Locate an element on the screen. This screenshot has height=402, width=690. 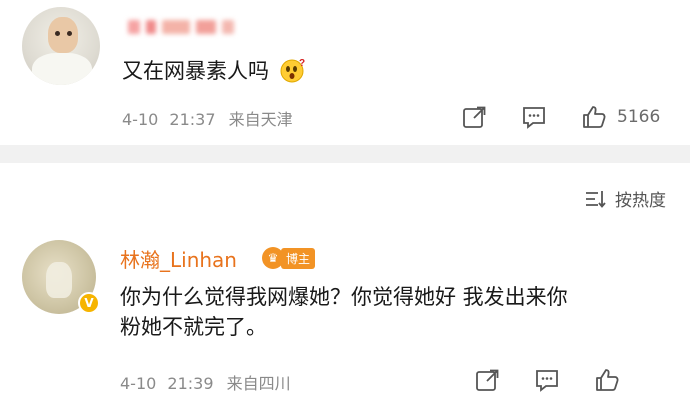
reply-username: 林瀚_Linhan is located at coordinates (178, 258).